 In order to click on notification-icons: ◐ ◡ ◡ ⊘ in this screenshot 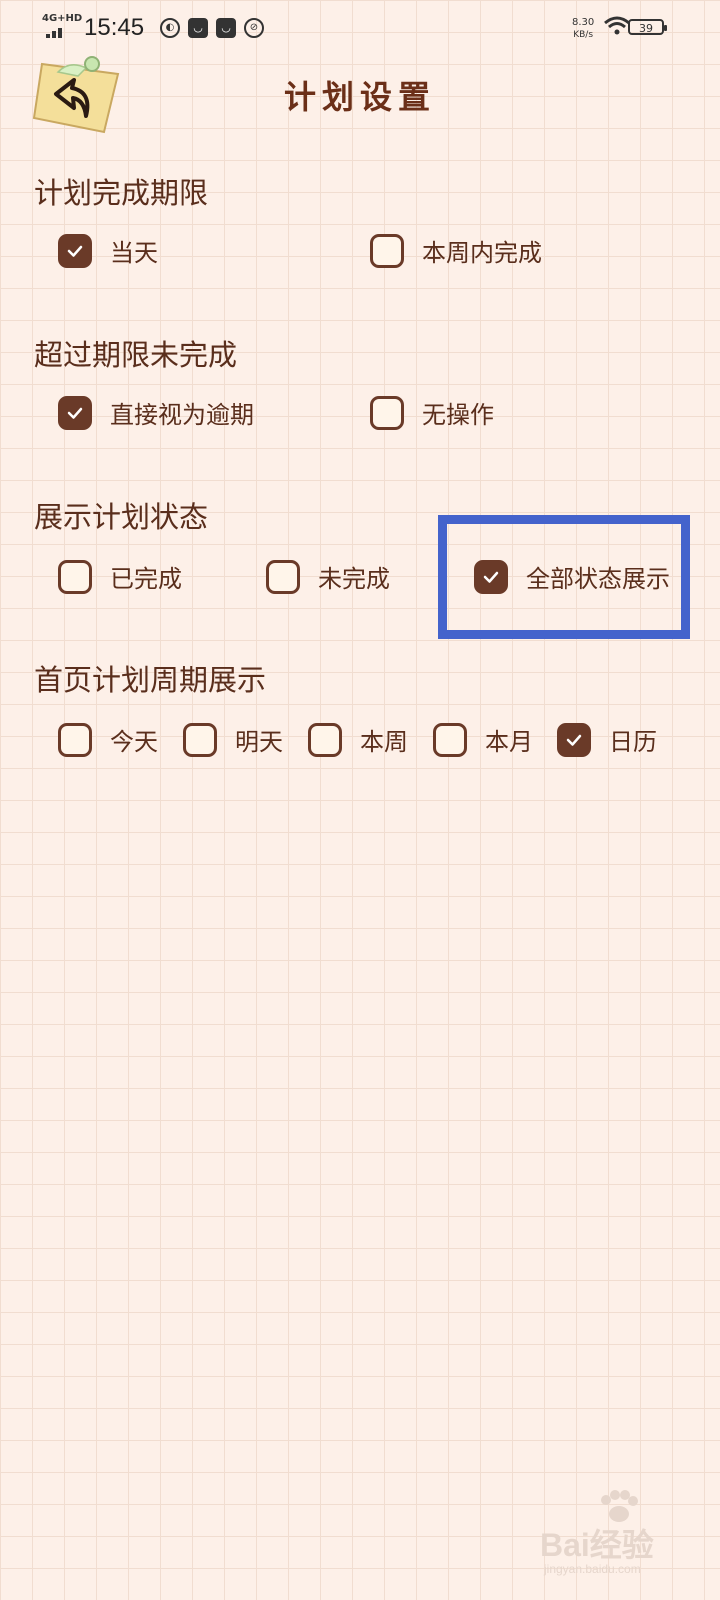, I will do `click(212, 28)`.